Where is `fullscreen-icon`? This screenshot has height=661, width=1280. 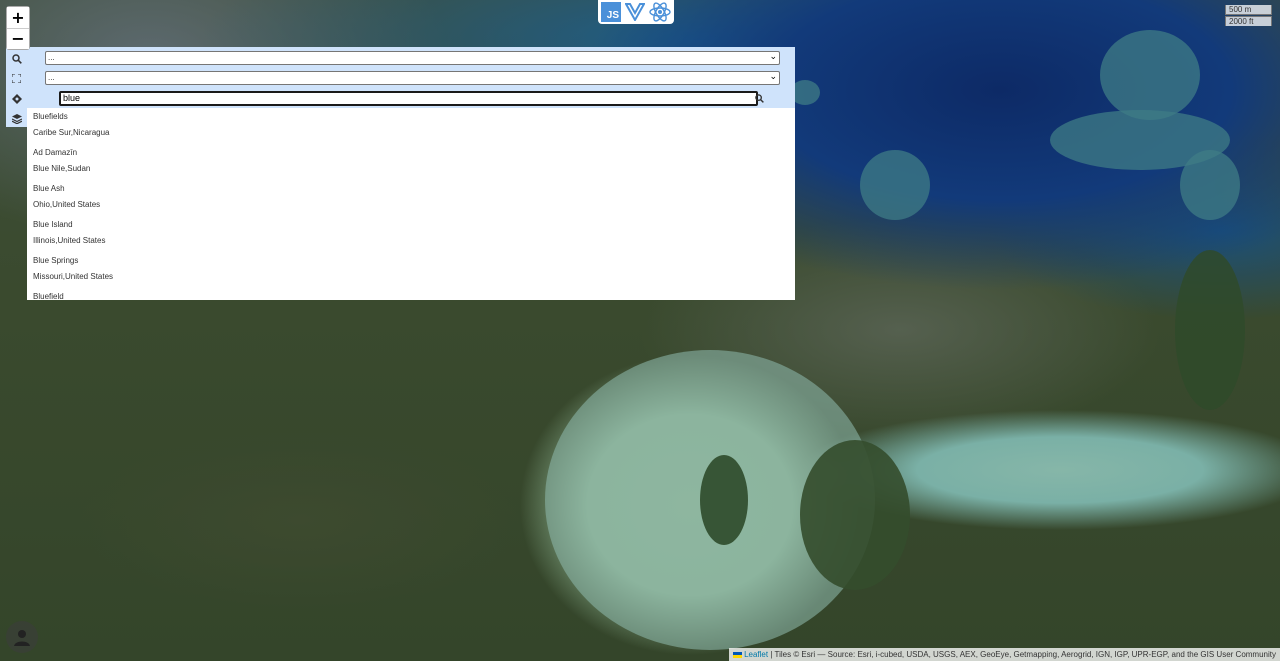 fullscreen-icon is located at coordinates (16, 78).